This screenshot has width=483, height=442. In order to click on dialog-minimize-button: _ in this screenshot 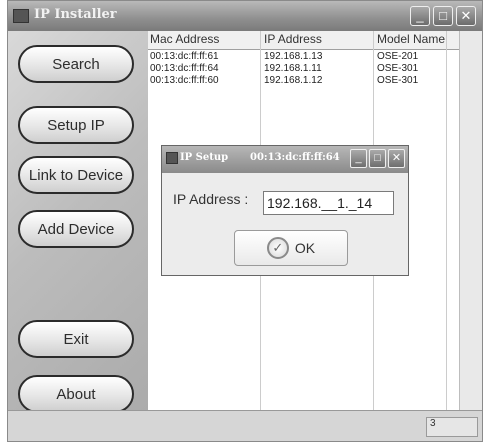, I will do `click(358, 158)`.